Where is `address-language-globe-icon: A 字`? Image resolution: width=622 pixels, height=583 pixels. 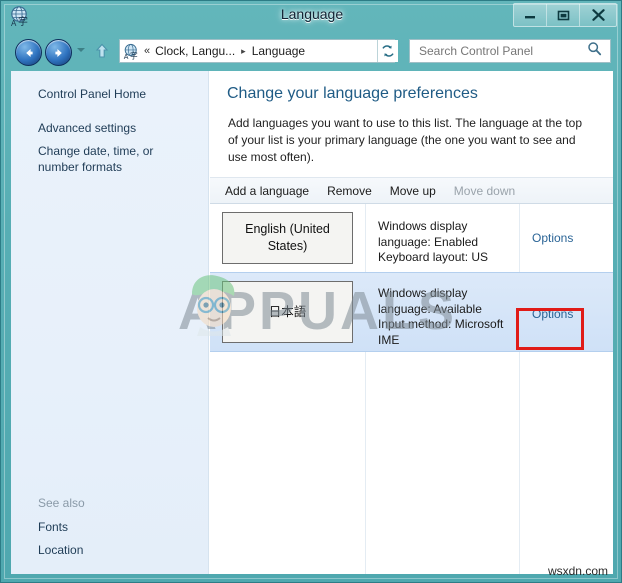 address-language-globe-icon: A 字 is located at coordinates (131, 52).